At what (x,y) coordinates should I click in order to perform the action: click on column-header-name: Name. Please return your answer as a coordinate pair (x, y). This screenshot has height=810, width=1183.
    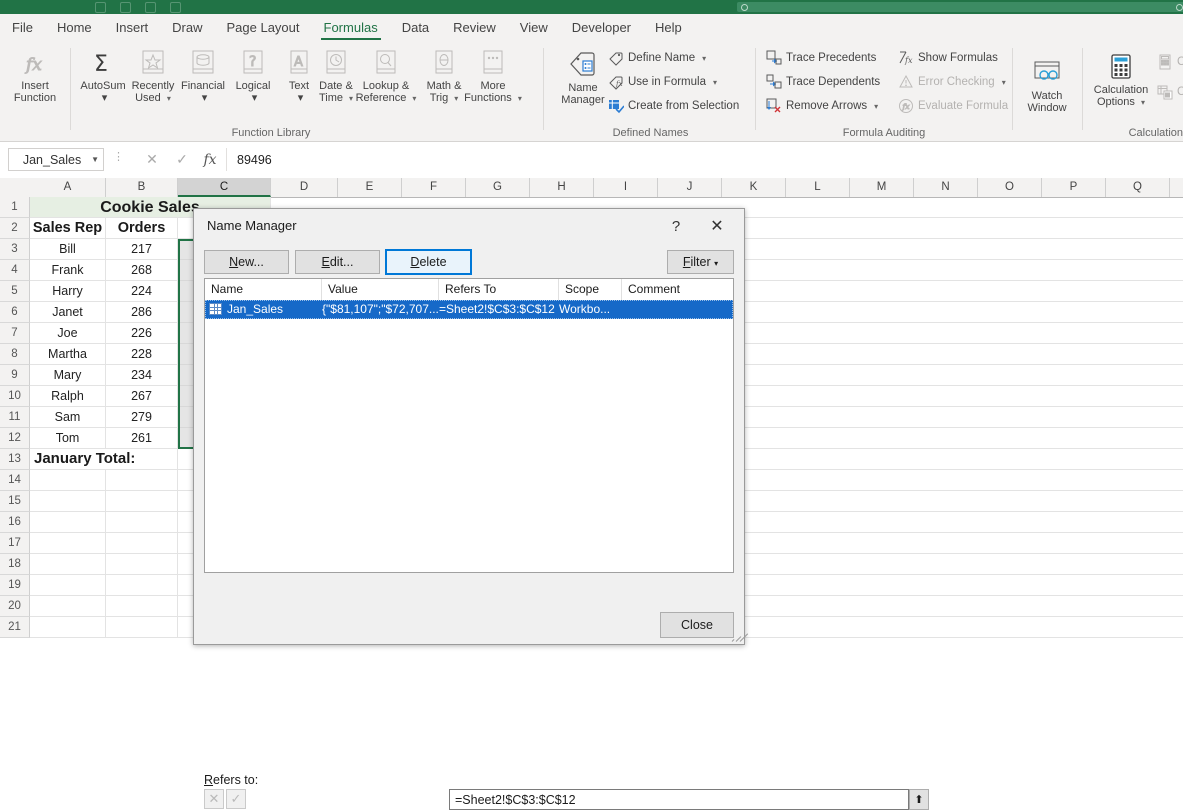
    Looking at the image, I should click on (263, 289).